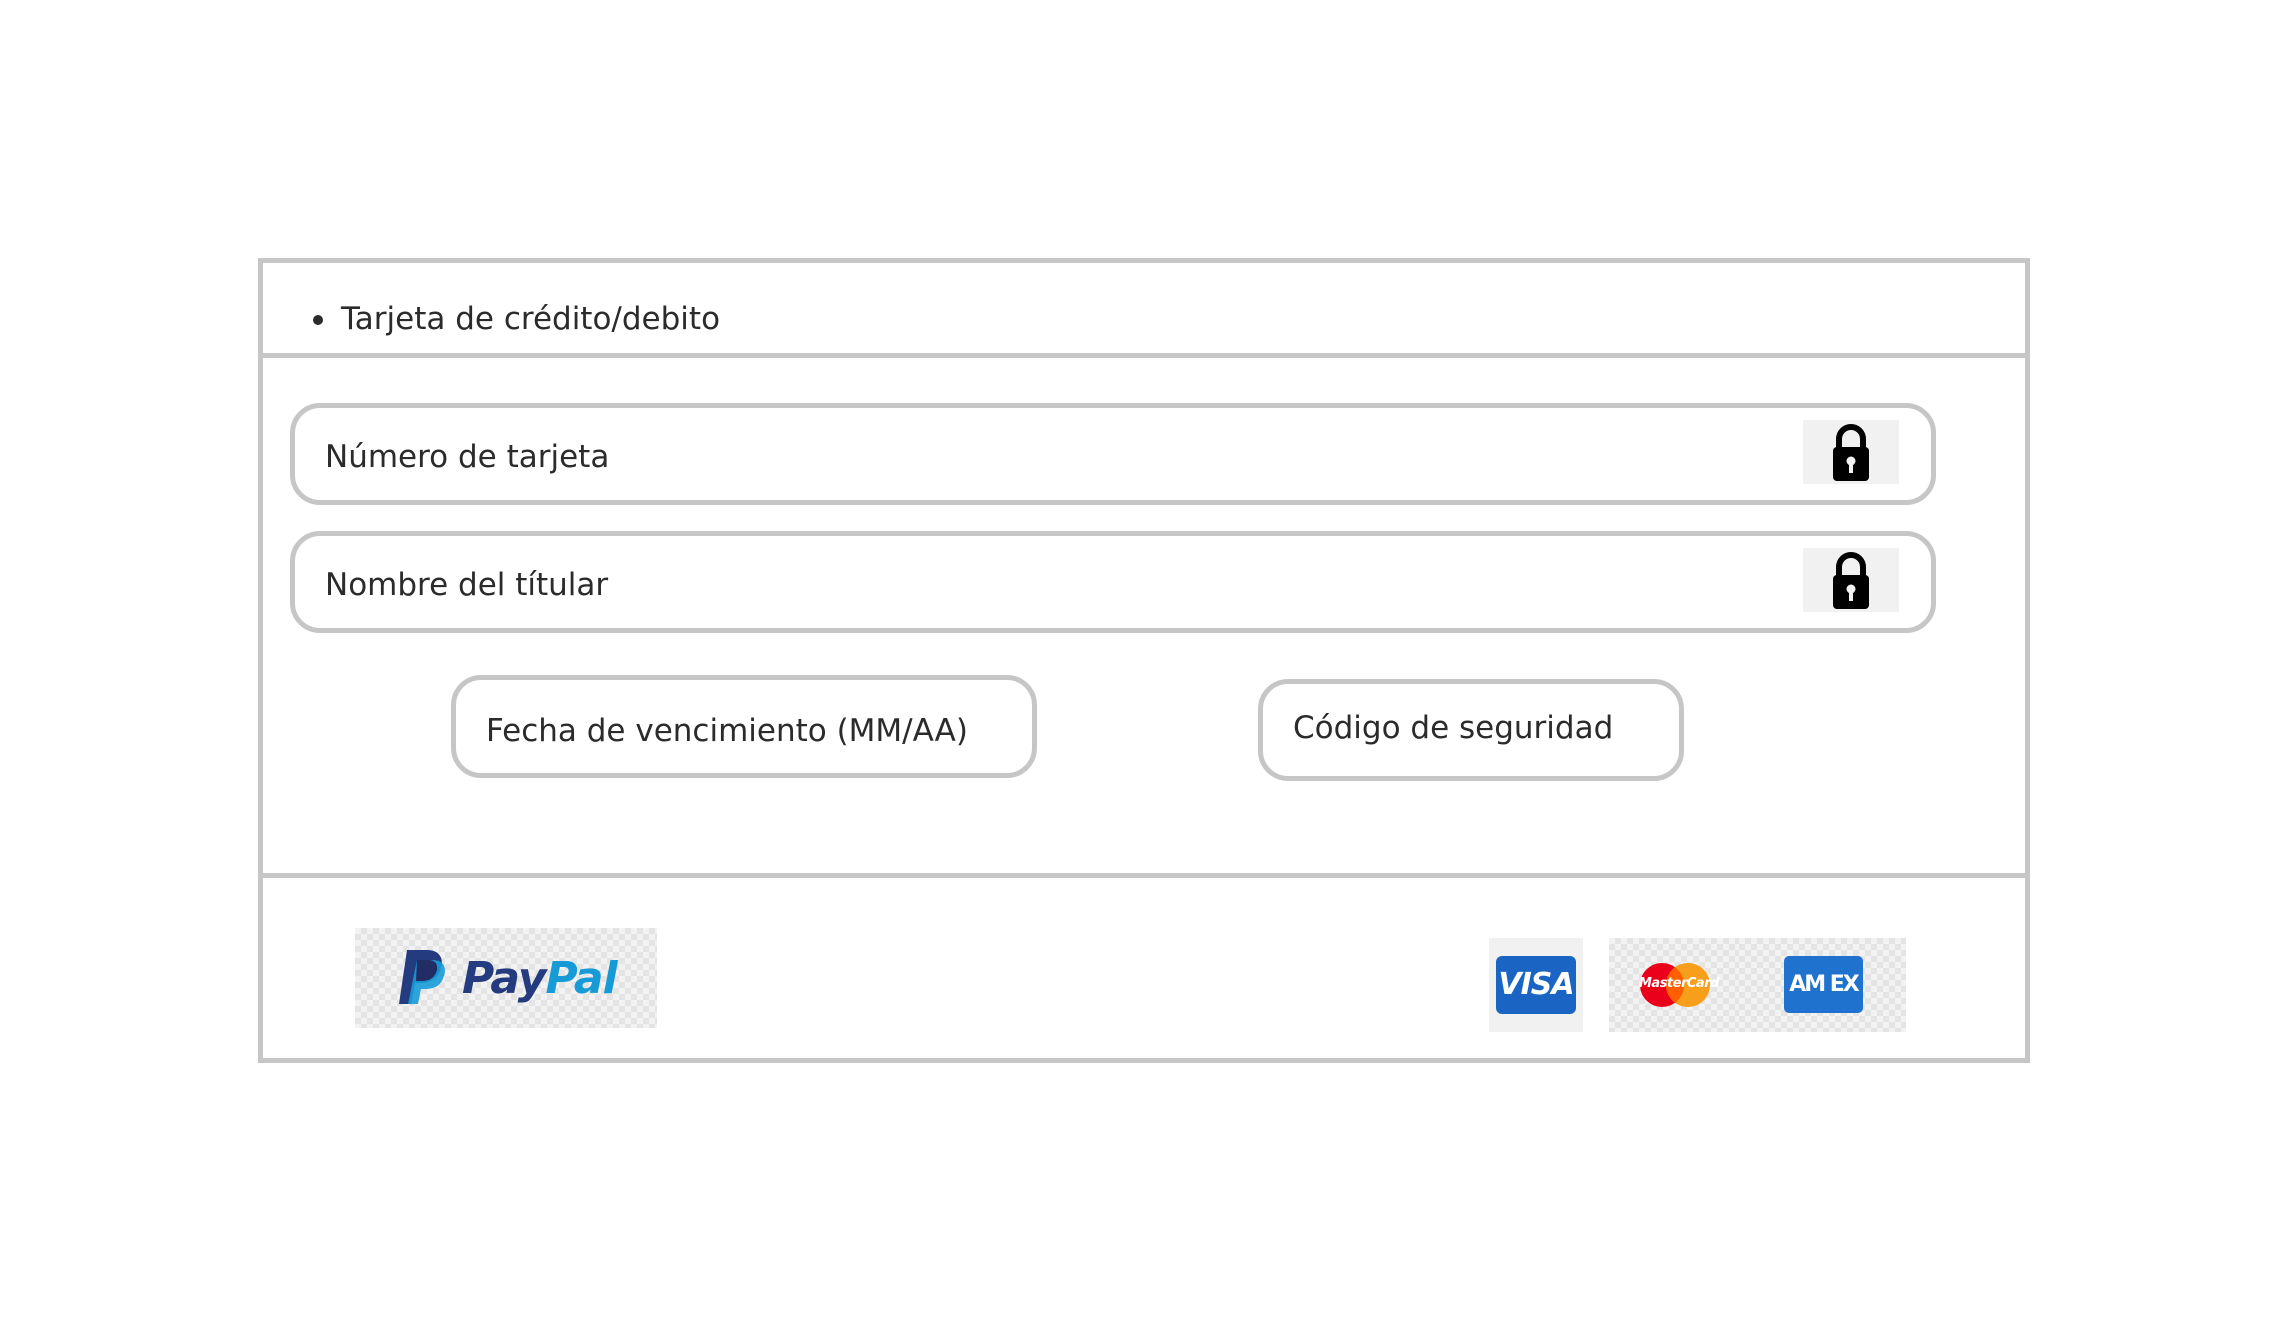  What do you see at coordinates (467, 585) in the screenshot?
I see `holder-name-placeholder: Nombre del títular` at bounding box center [467, 585].